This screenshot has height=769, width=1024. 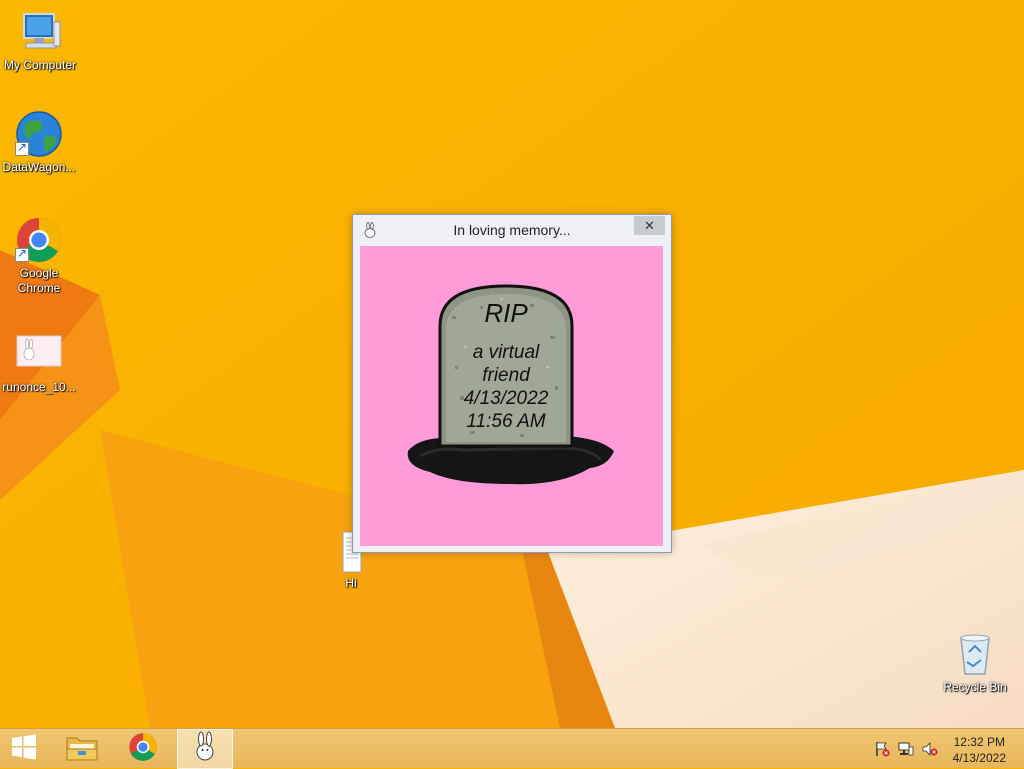 What do you see at coordinates (39, 354) in the screenshot?
I see `image-file-icon` at bounding box center [39, 354].